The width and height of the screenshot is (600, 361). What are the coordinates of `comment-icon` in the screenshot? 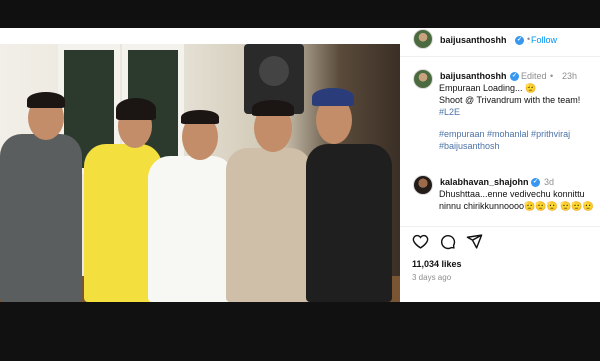 It's located at (447, 242).